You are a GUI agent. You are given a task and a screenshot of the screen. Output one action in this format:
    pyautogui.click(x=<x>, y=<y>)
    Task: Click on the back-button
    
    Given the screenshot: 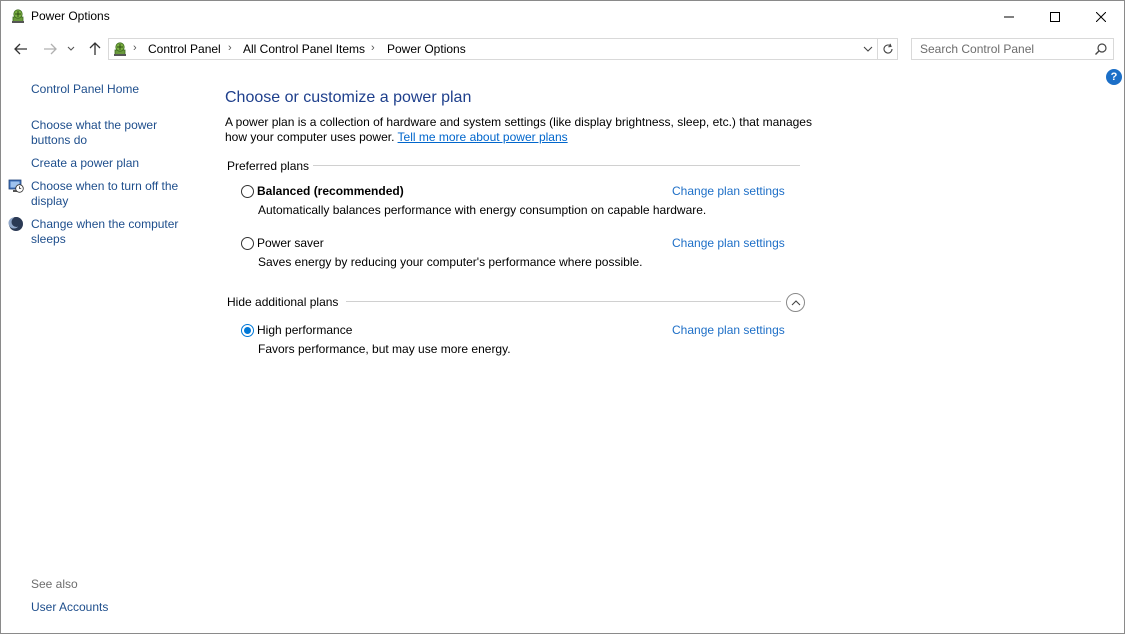 What is the action you would take?
    pyautogui.click(x=21, y=49)
    